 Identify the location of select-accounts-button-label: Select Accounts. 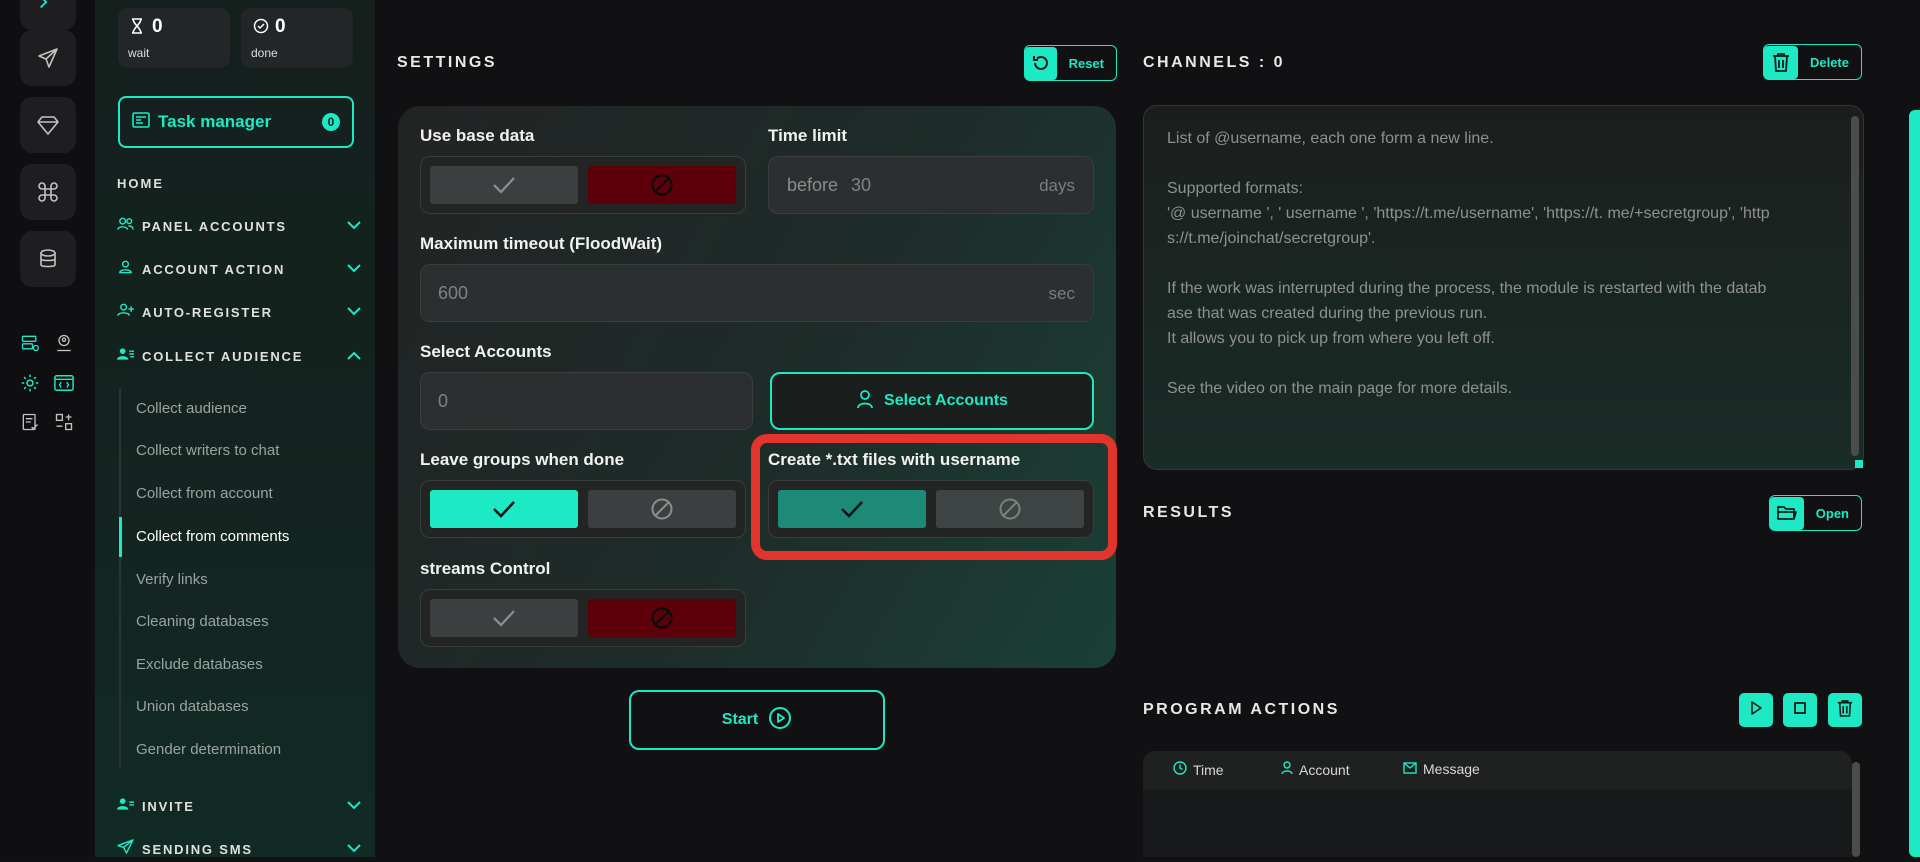
(946, 400).